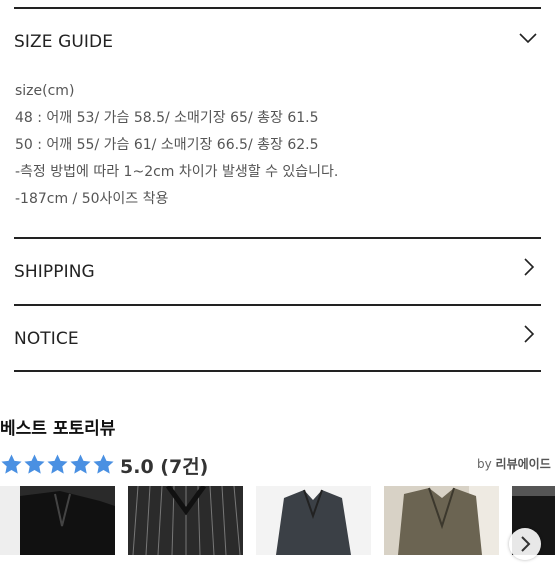 The height and width of the screenshot is (564, 555). What do you see at coordinates (164, 467) in the screenshot?
I see `rating-score: 5.0 (7건)` at bounding box center [164, 467].